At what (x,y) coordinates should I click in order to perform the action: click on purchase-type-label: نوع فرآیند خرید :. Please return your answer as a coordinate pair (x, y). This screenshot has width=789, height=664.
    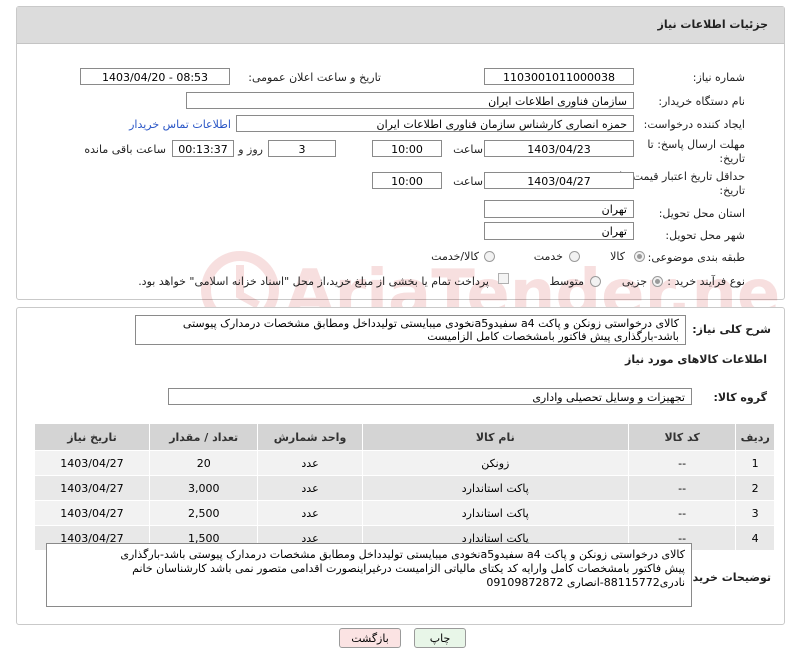
    Looking at the image, I should click on (706, 281).